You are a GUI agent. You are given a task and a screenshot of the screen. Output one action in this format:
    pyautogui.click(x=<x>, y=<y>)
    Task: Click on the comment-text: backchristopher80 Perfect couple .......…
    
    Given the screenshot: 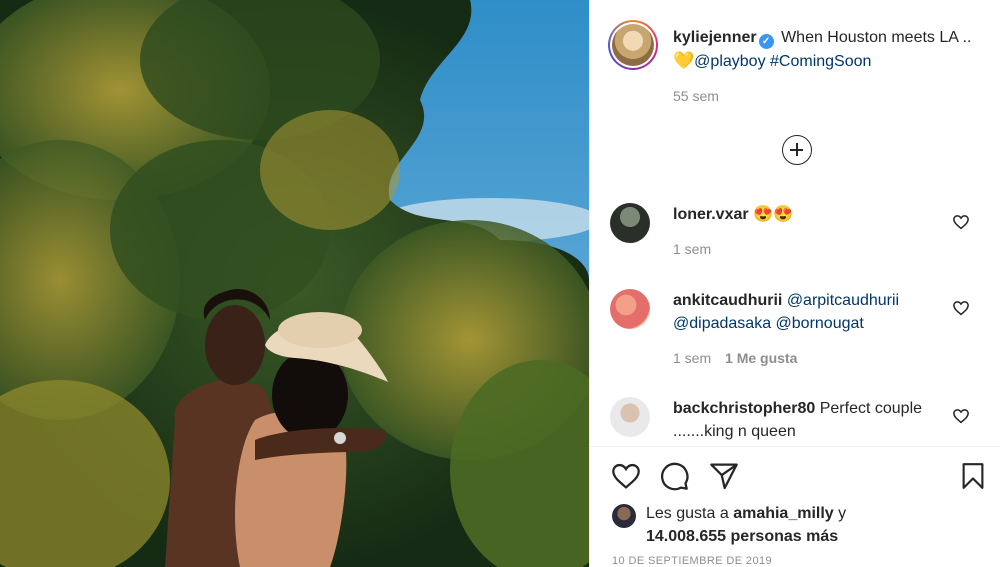 What is the action you would take?
    pyautogui.click(x=813, y=420)
    